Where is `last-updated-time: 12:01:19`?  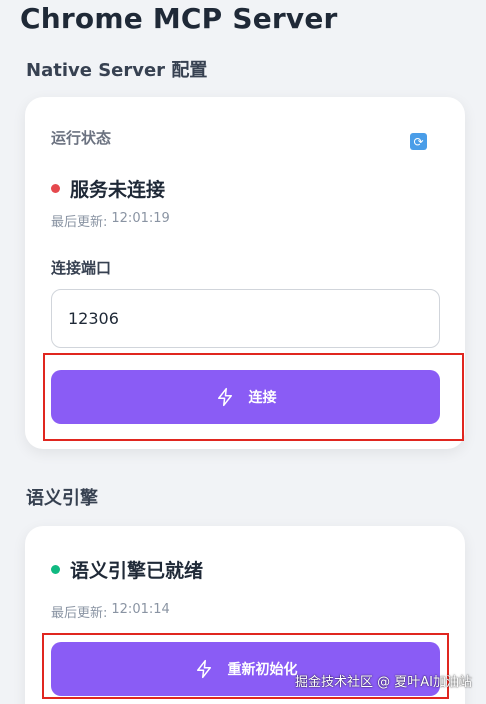 last-updated-time: 12:01:19 is located at coordinates (140, 218).